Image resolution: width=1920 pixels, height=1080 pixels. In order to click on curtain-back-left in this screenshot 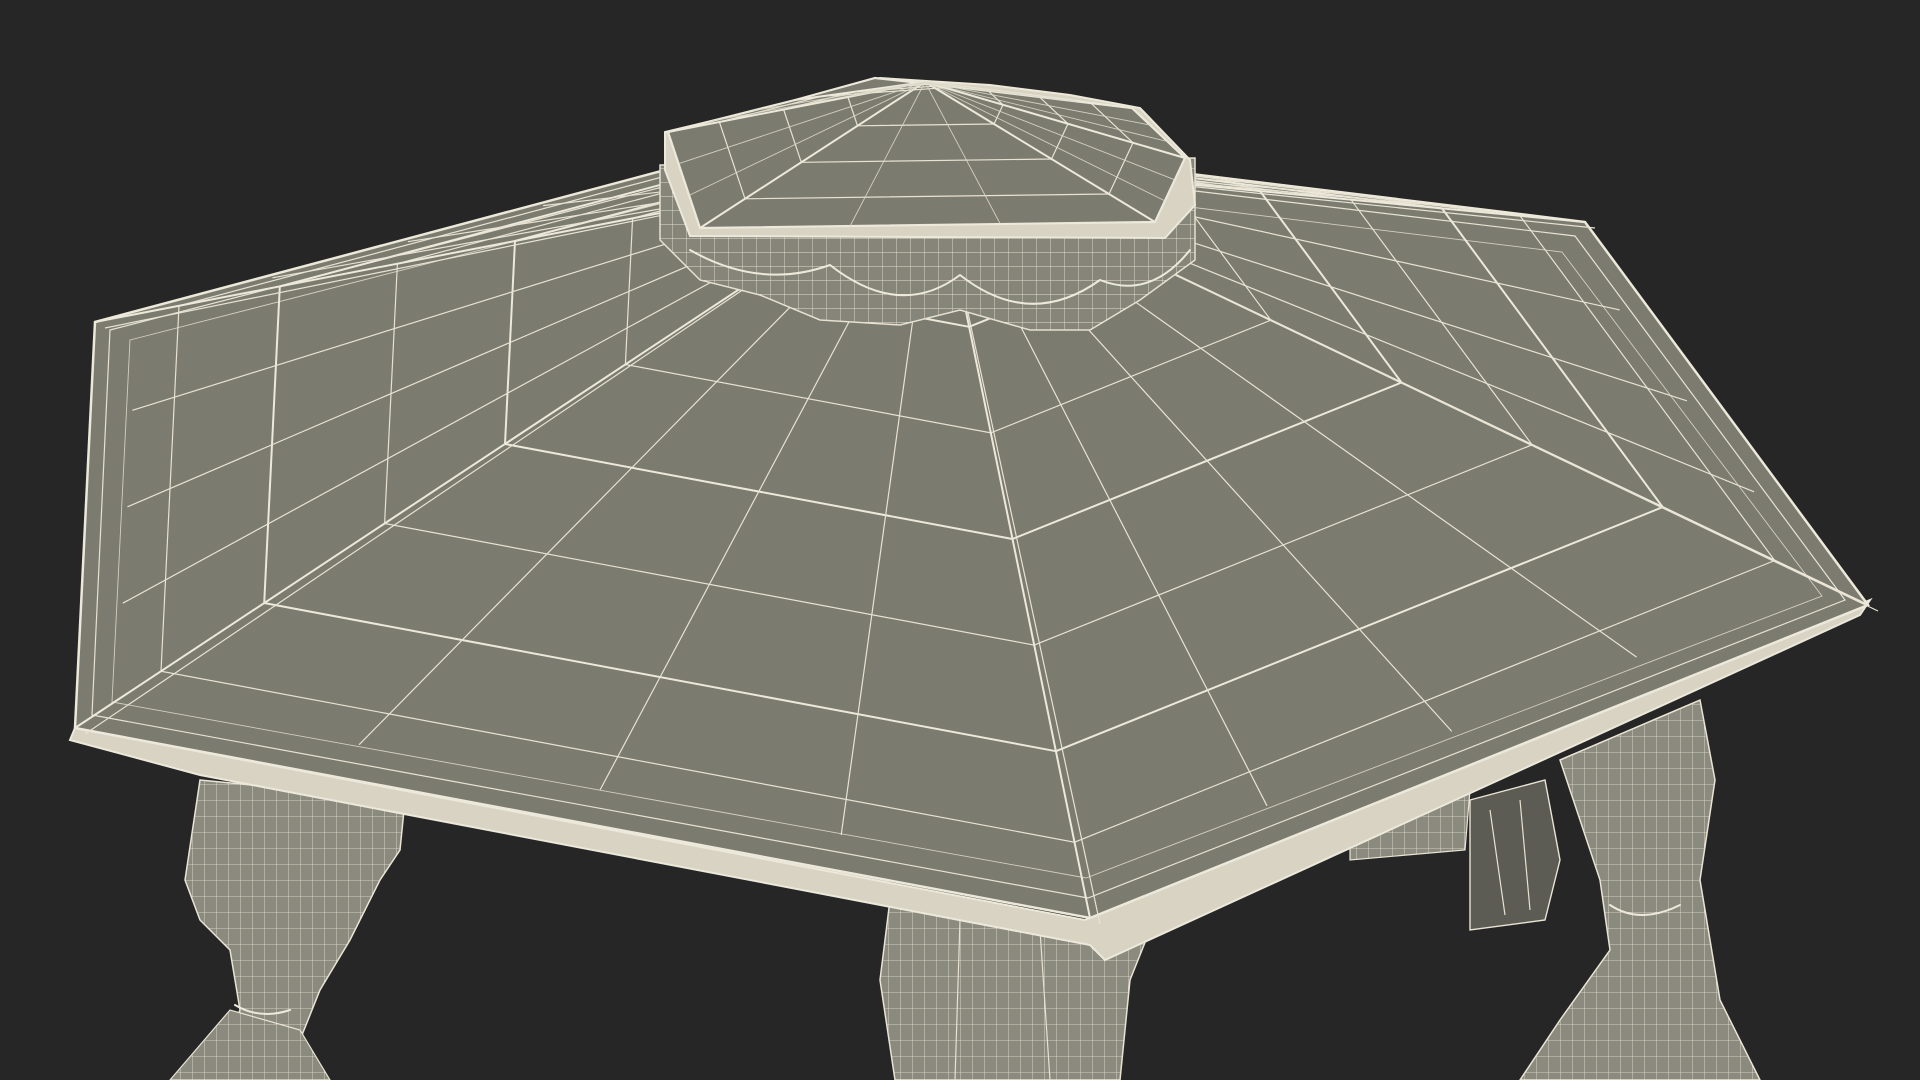, I will do `click(287, 929)`.